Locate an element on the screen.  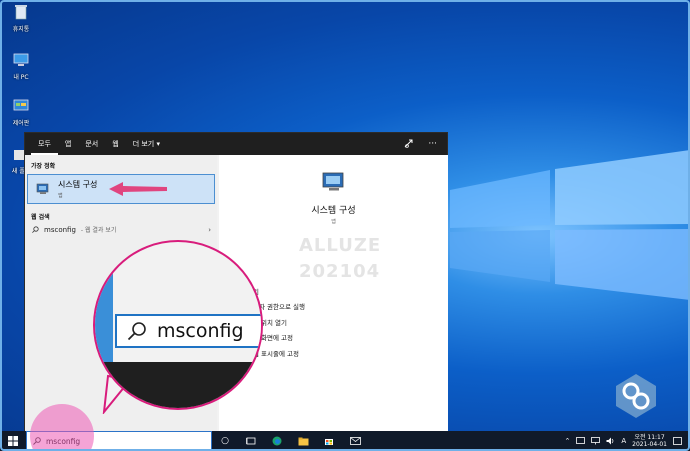
tab-web: 웹 is located at coordinates (115, 144).